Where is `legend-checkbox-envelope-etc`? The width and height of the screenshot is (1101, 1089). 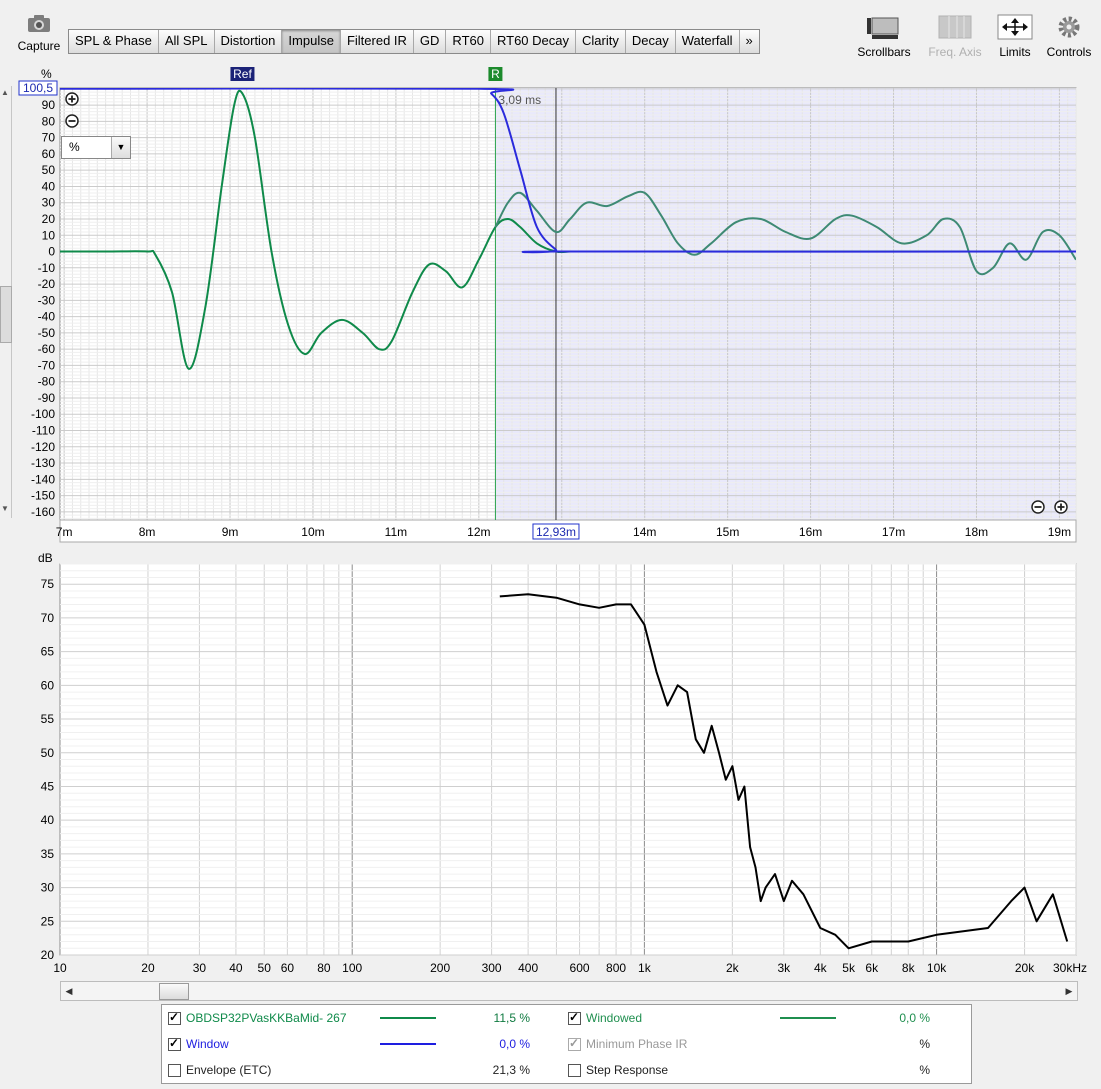 legend-checkbox-envelope-etc is located at coordinates (174, 1070).